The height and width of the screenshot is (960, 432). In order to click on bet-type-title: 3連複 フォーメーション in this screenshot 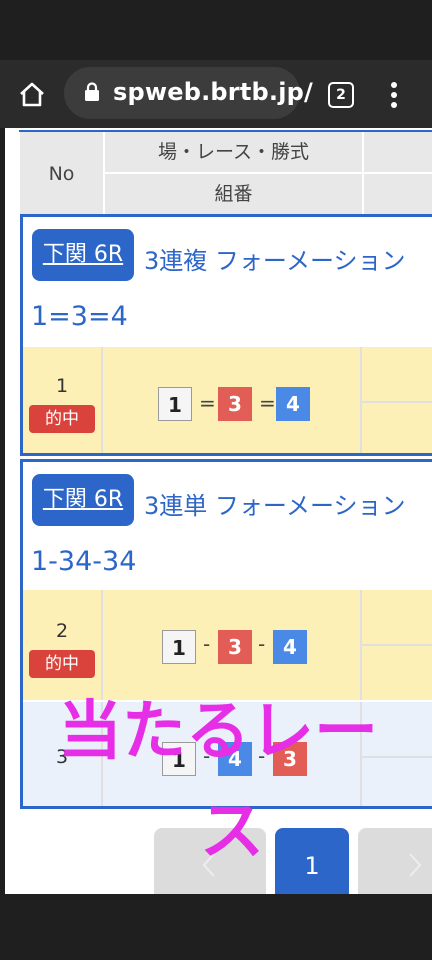, I will do `click(275, 261)`.